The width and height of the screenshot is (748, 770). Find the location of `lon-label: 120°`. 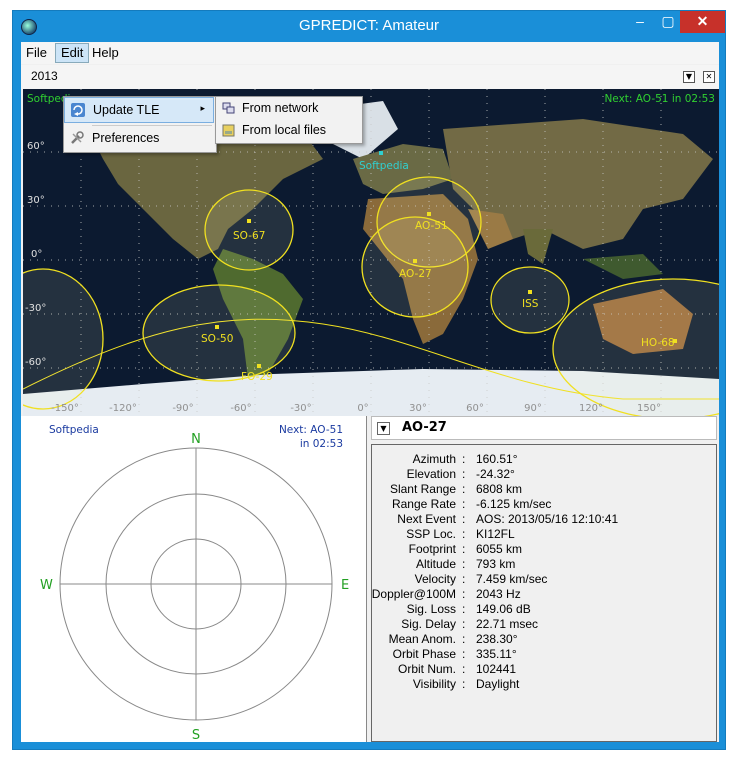

lon-label: 120° is located at coordinates (591, 408).